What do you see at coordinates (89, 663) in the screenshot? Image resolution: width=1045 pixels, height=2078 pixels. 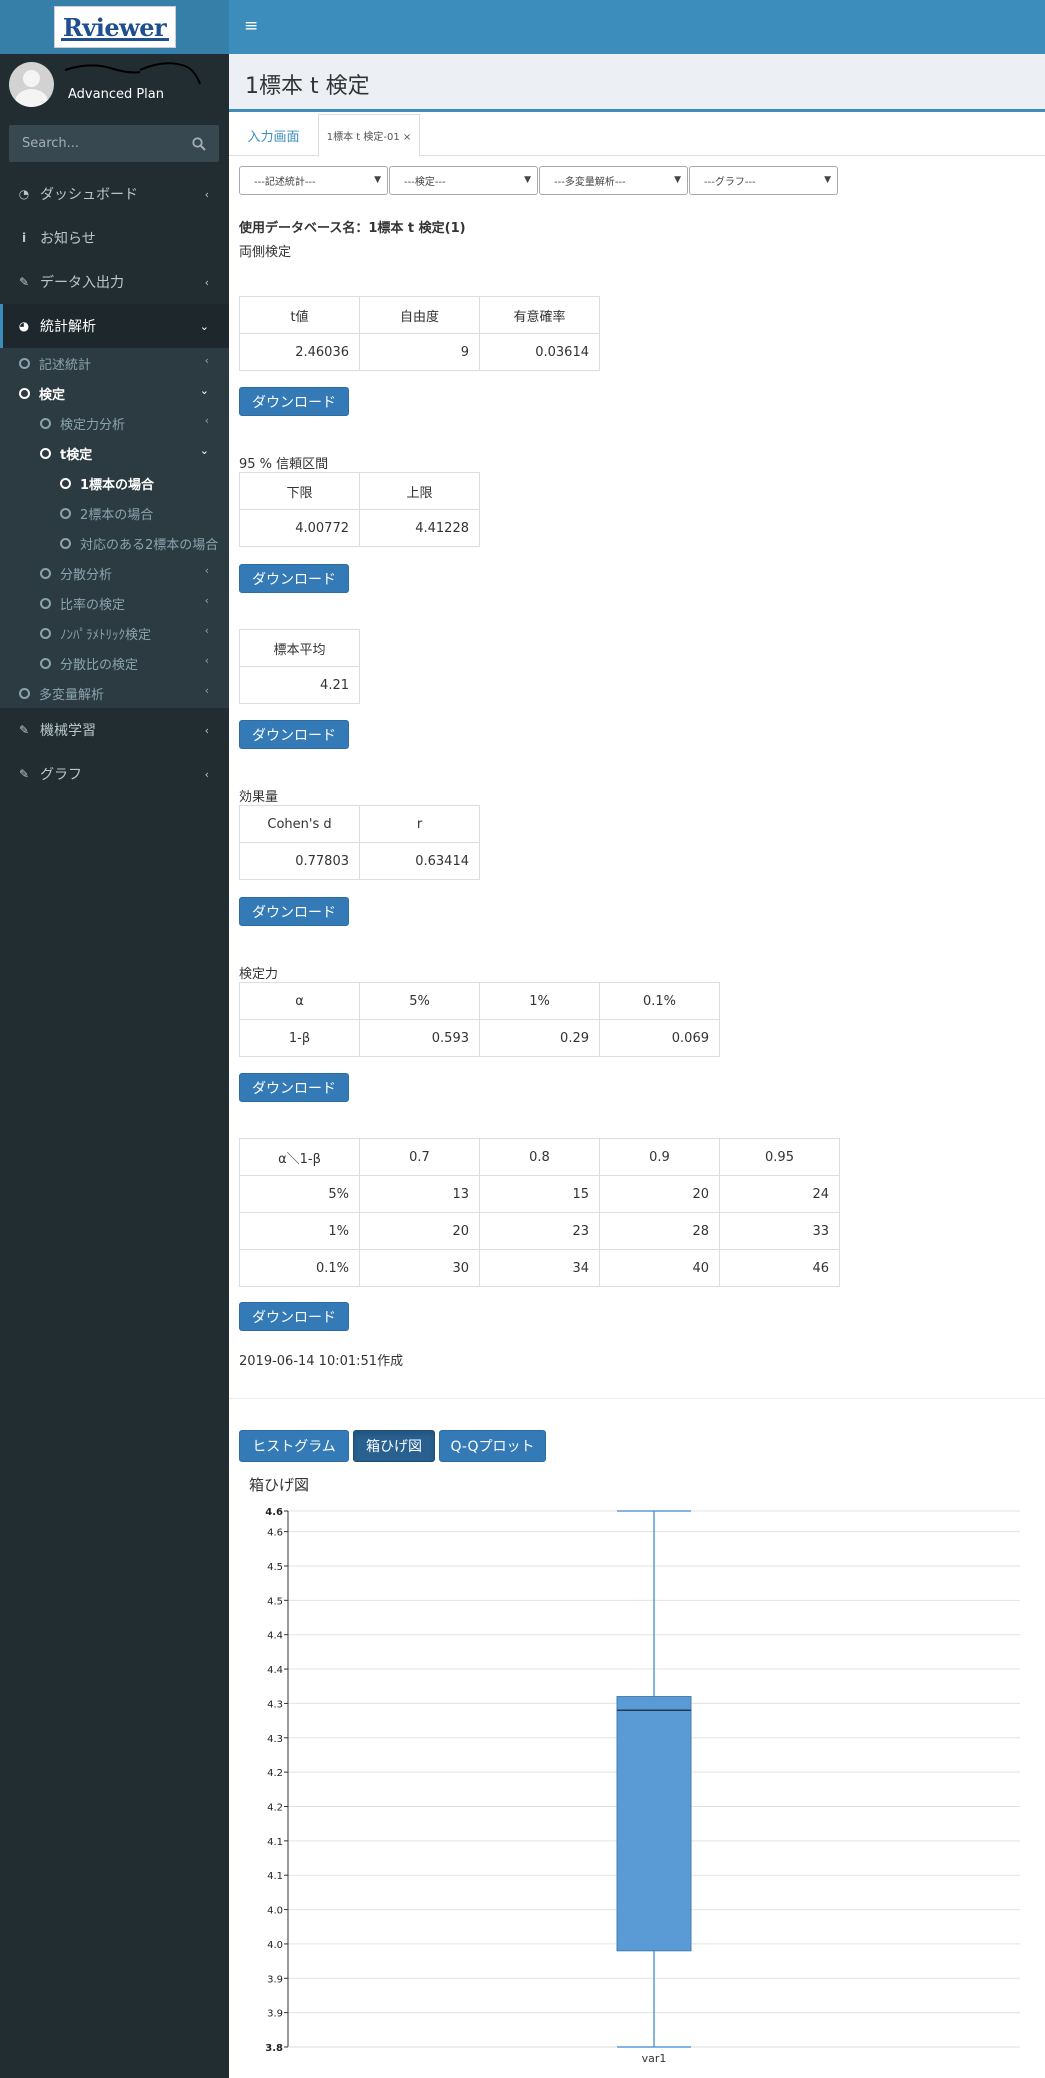 I see `sidebar-item-var-ratio: 分散比の検定` at bounding box center [89, 663].